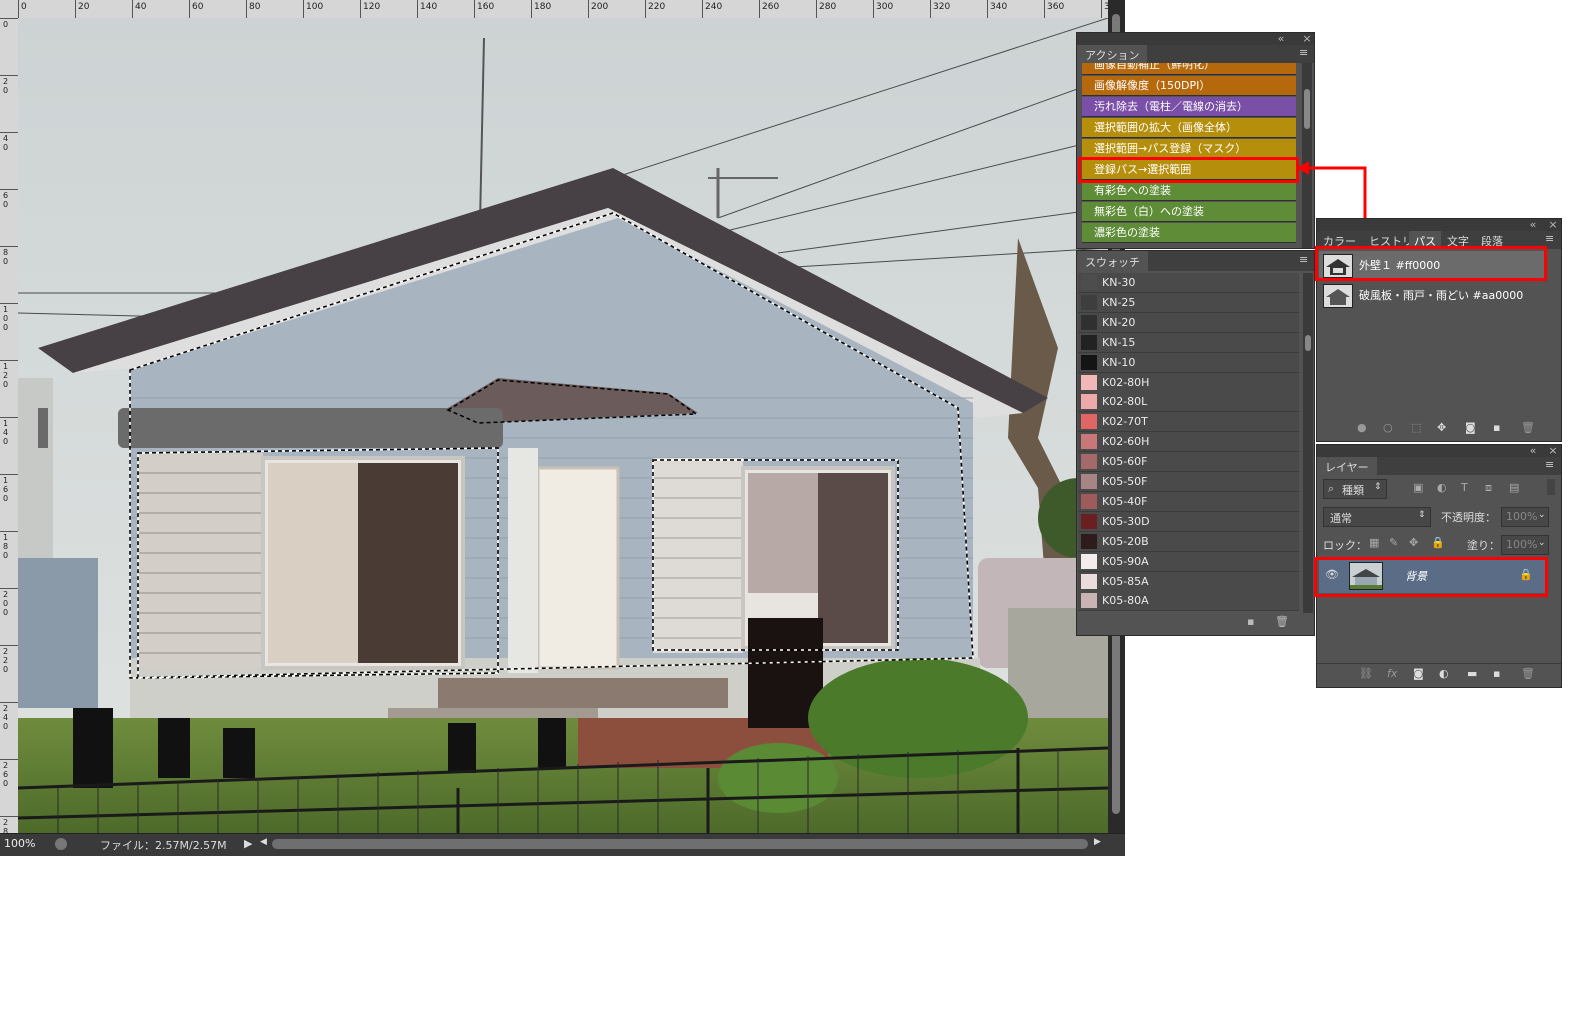  What do you see at coordinates (9, 317) in the screenshot?
I see `ruler-tick: 100` at bounding box center [9, 317].